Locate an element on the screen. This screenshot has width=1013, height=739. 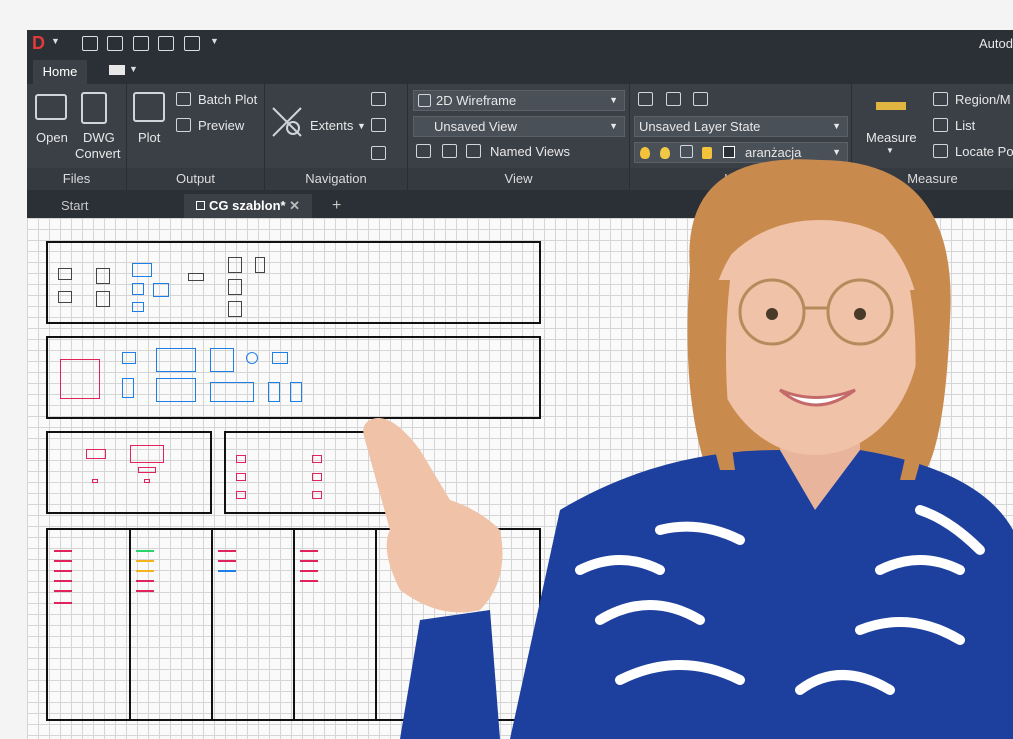
layer-state-dropdown: Unsaved Layer State ▼ is located at coordinates (741, 126).